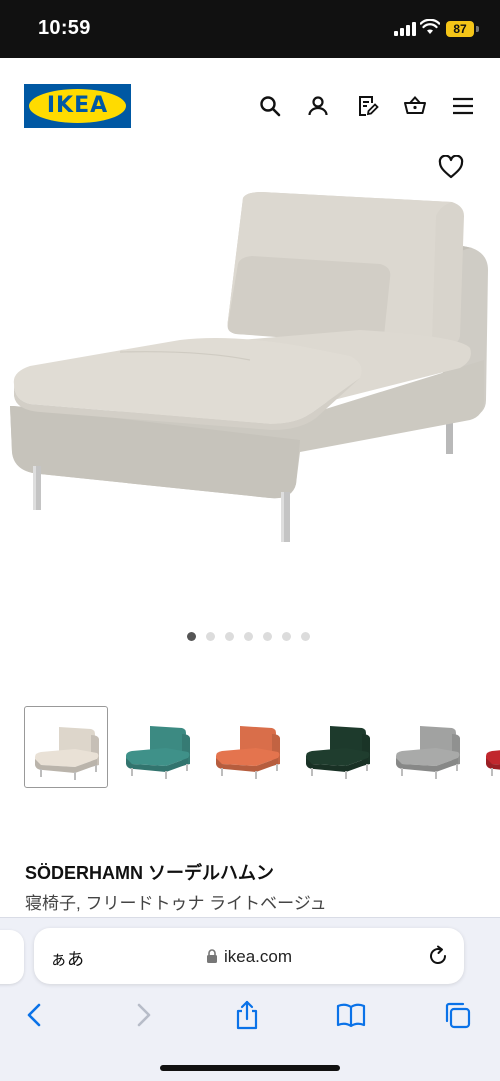  What do you see at coordinates (430, 26) in the screenshot?
I see `wifi-icon` at bounding box center [430, 26].